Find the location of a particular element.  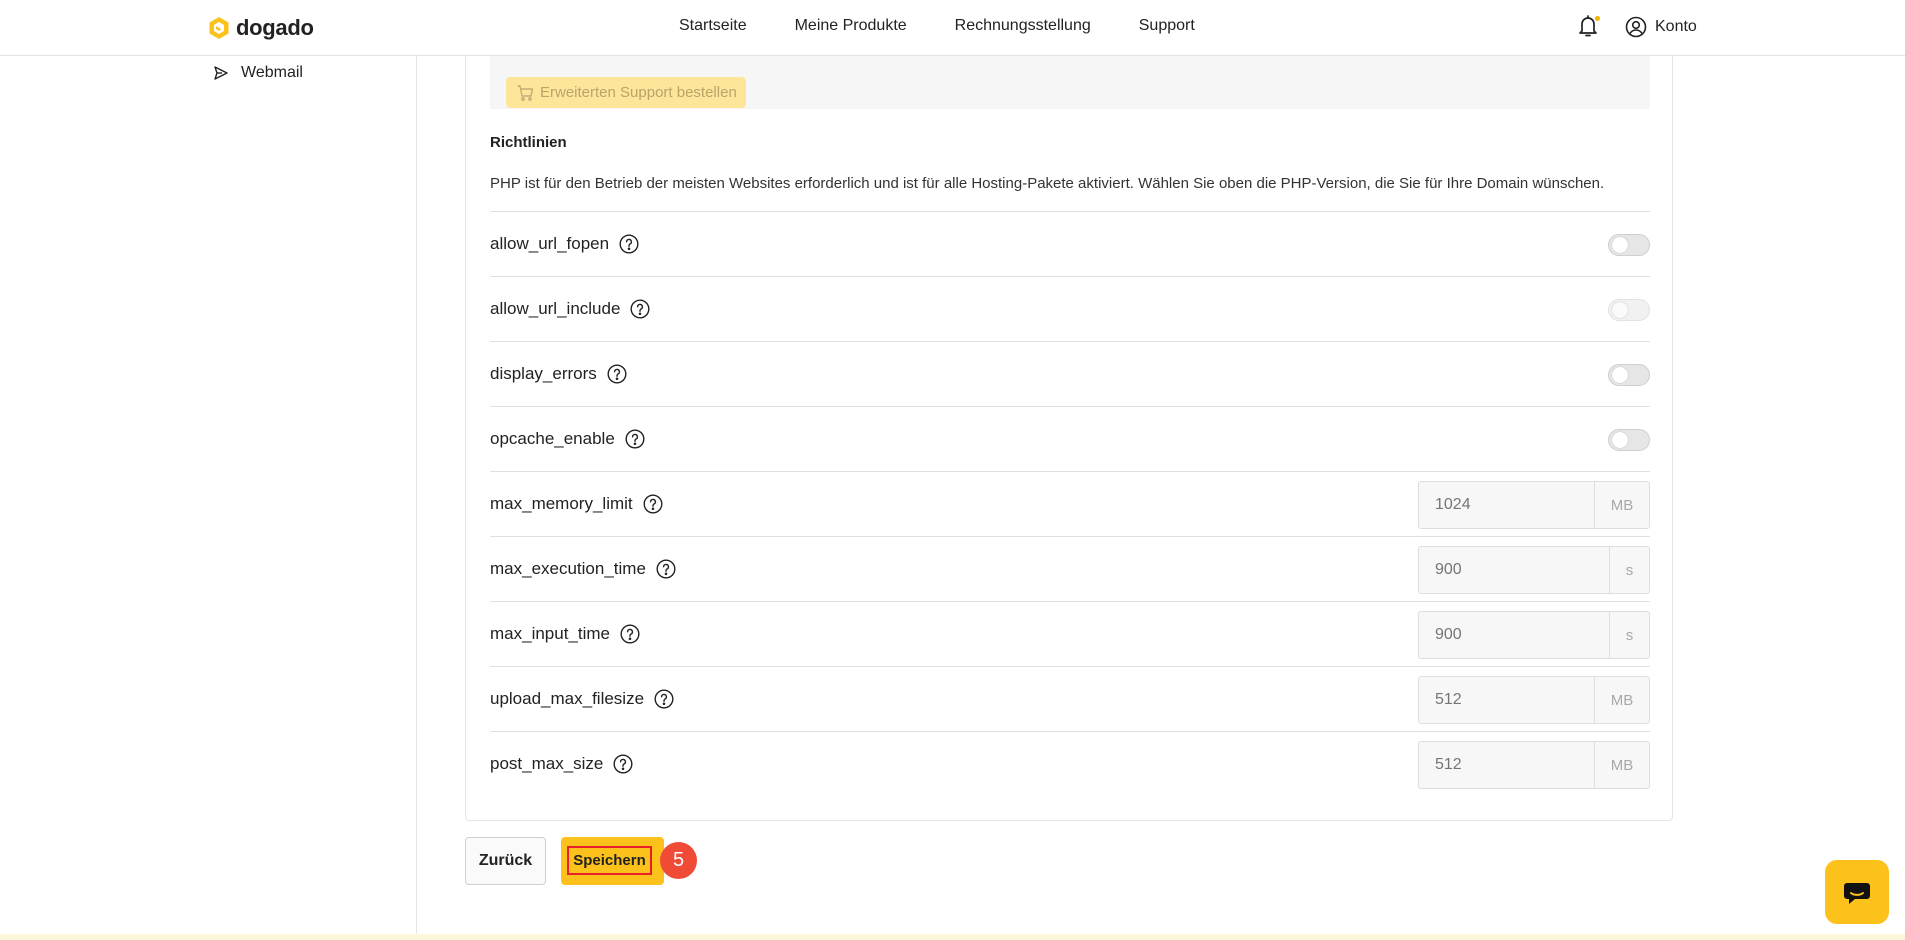

save-button: Speichern is located at coordinates (609, 860).